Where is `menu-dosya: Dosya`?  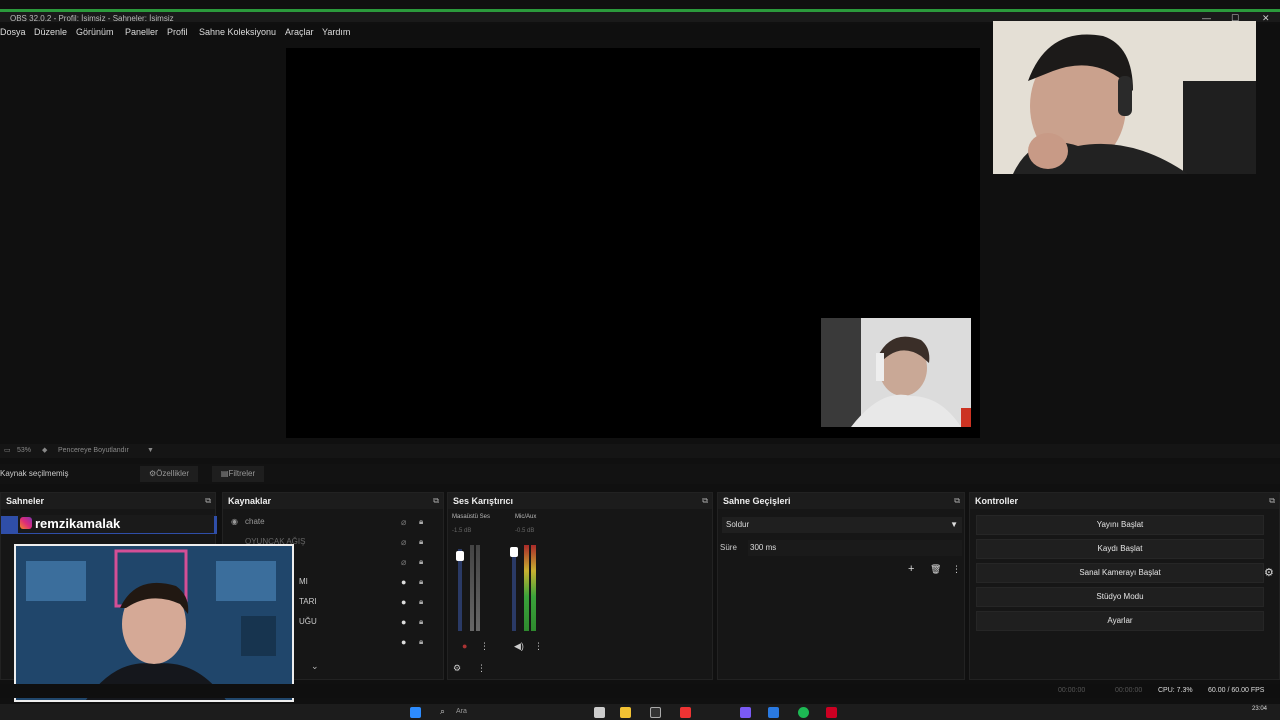 menu-dosya: Dosya is located at coordinates (13, 32).